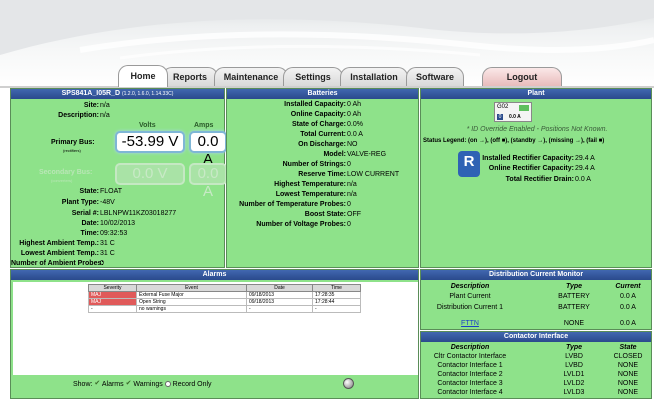 The image size is (654, 402). I want to click on battery-row-label: On Discharge:, so click(322, 144).